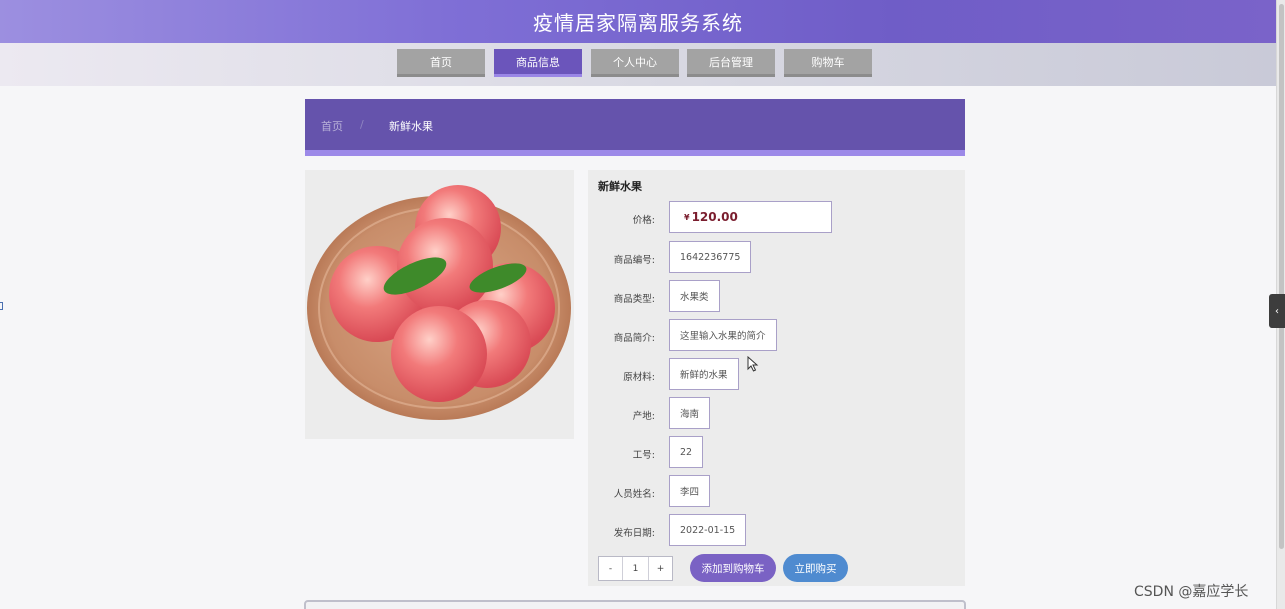 This screenshot has width=1285, height=609. I want to click on nav-admin: 后台管理, so click(731, 63).